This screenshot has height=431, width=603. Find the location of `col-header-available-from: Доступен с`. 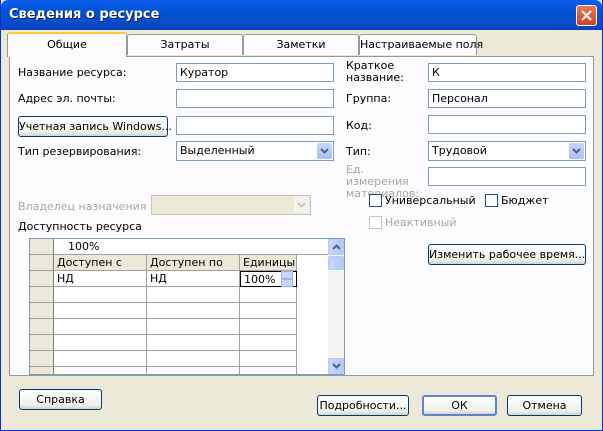

col-header-available-from: Доступен с is located at coordinates (100, 263).